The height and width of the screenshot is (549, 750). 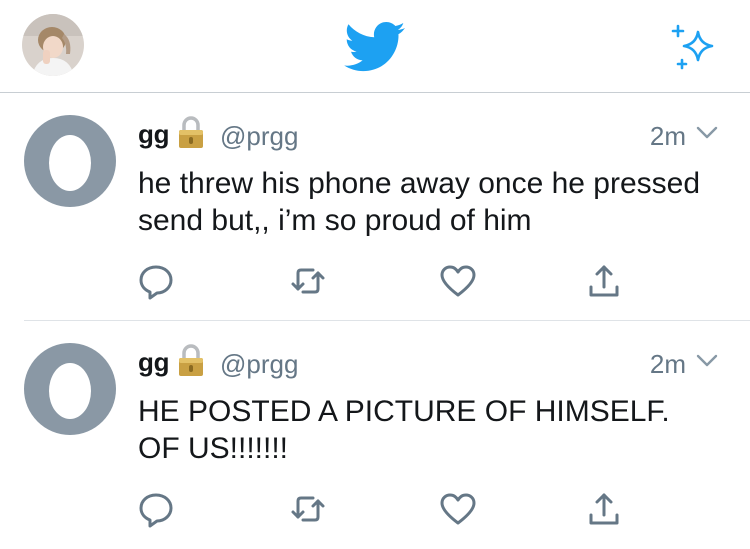 I want to click on twitter-bird-icon, so click(x=375, y=47).